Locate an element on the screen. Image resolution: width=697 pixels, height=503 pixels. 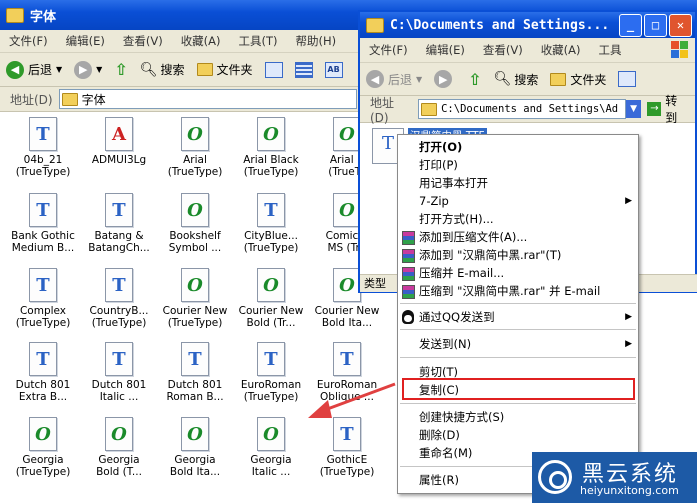
menu-send-qq: 通过QQ发送到 ▶ is located at coordinates (518, 317).